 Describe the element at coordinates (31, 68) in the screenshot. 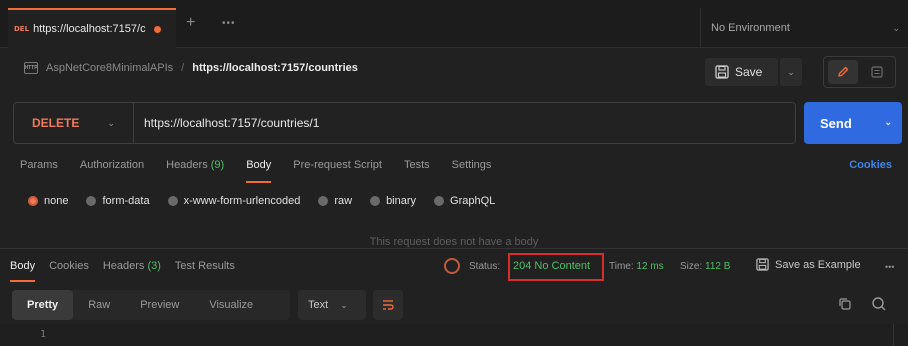

I see `http-request-icon: HTTP` at that location.